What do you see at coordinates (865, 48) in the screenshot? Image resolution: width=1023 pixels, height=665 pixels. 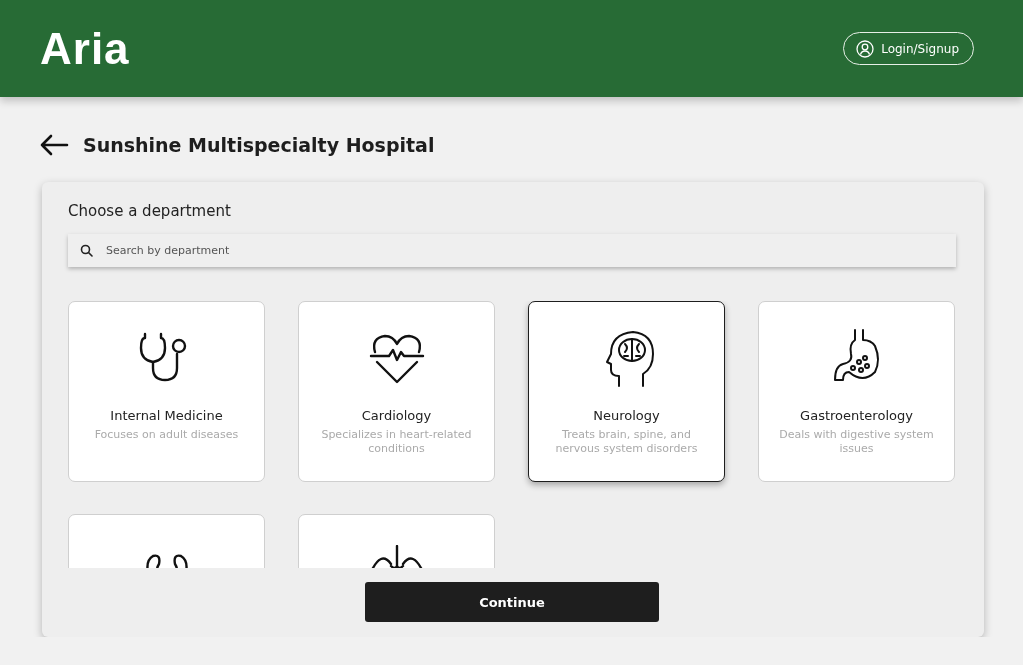 I see `user-icon` at bounding box center [865, 48].